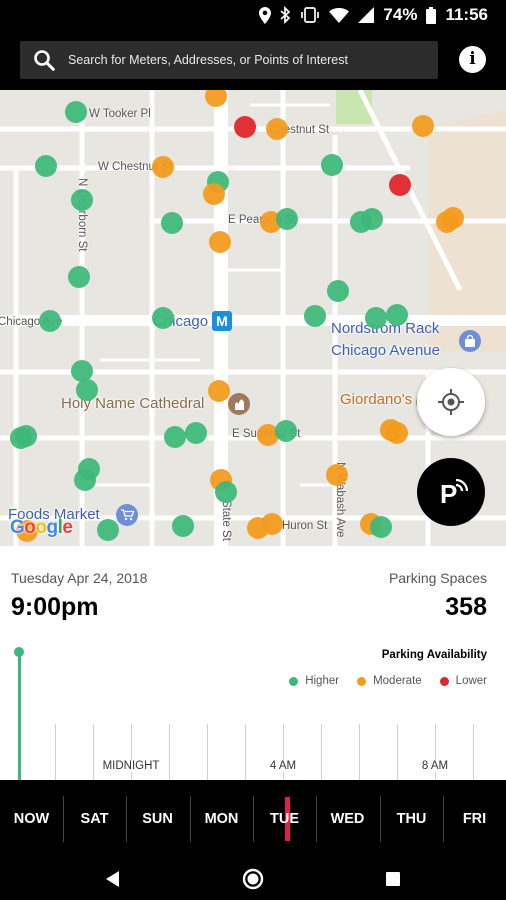  I want to click on time-slider-handle, so click(19, 652).